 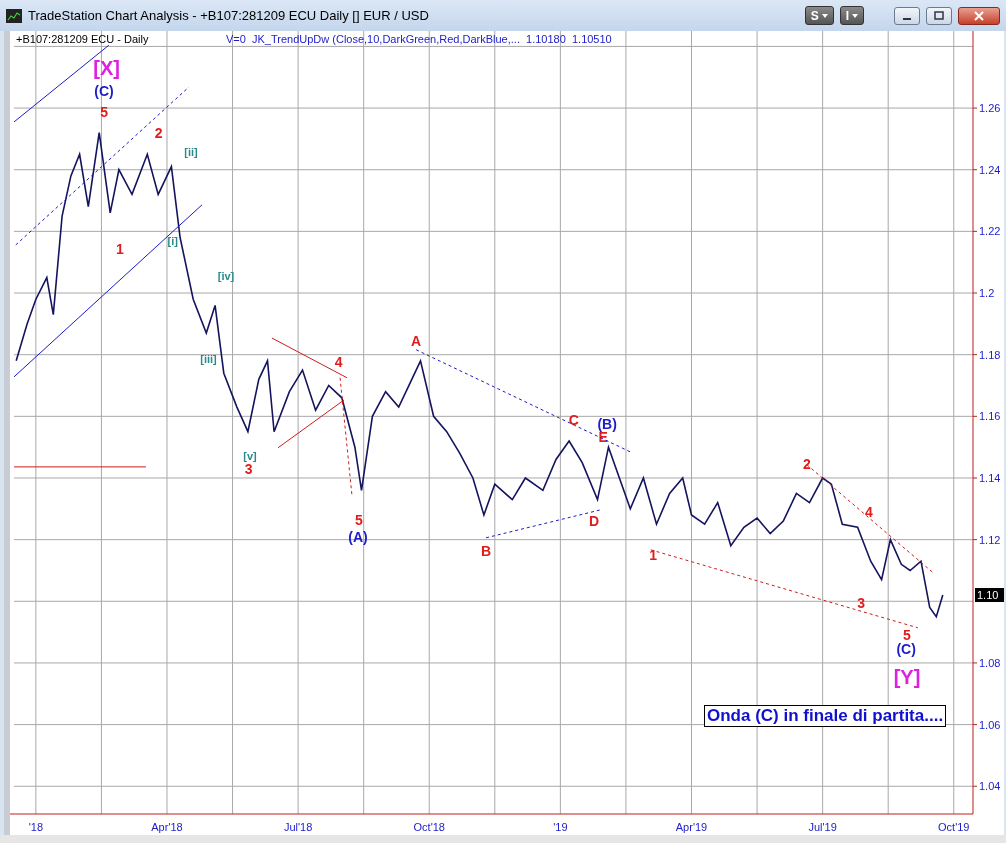 I want to click on window-title: TradeStation Chart Analysis - +B107:281209 ECU Daily [] EUR / USD, so click(x=229, y=15).